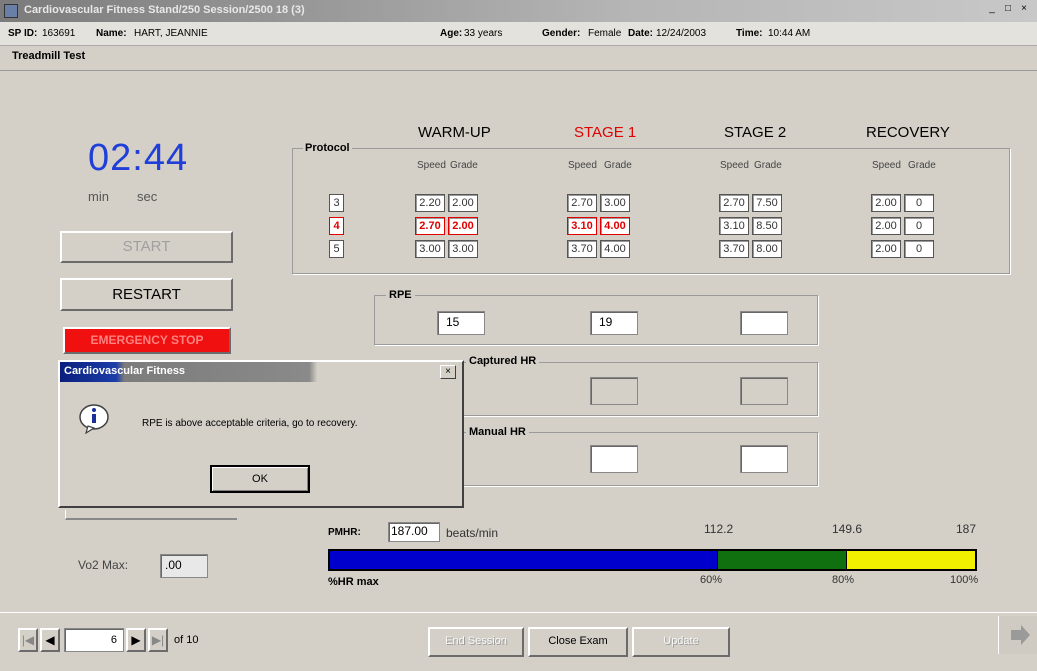 The image size is (1037, 671). I want to click on manual-hr-label: Manual HR, so click(497, 432).